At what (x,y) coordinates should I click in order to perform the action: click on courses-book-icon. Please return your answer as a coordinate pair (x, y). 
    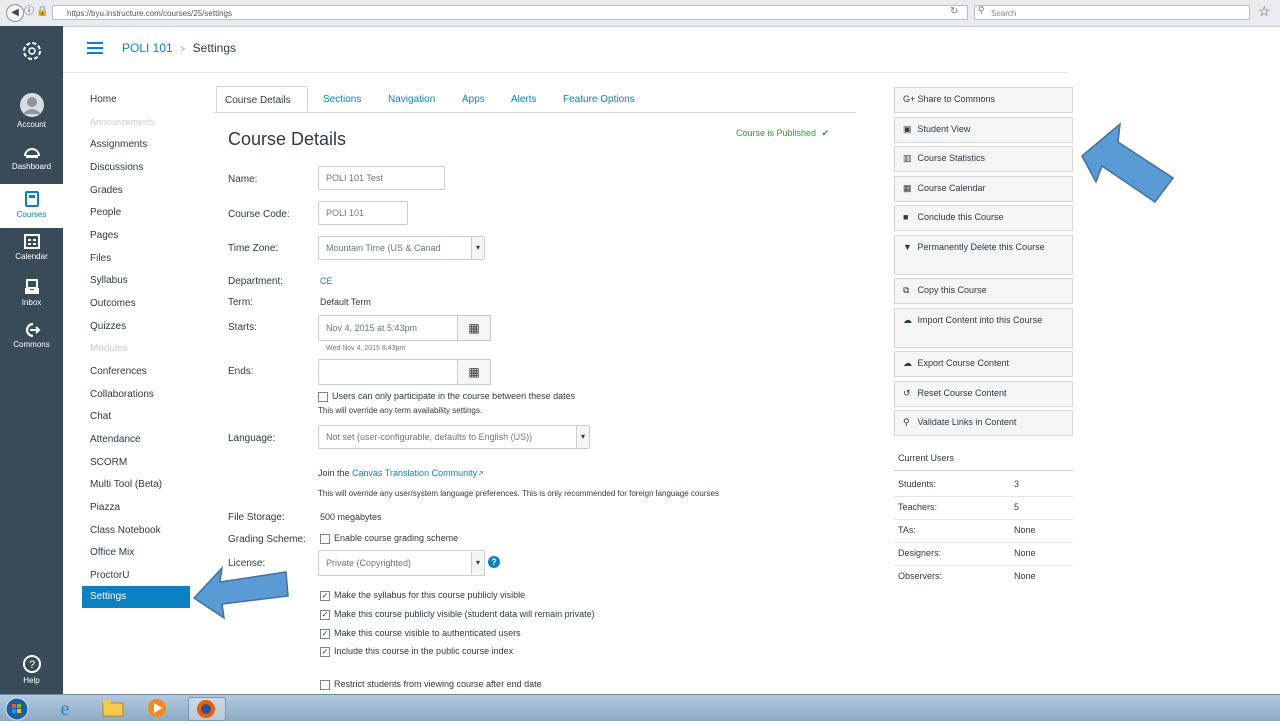
    Looking at the image, I should click on (31, 199).